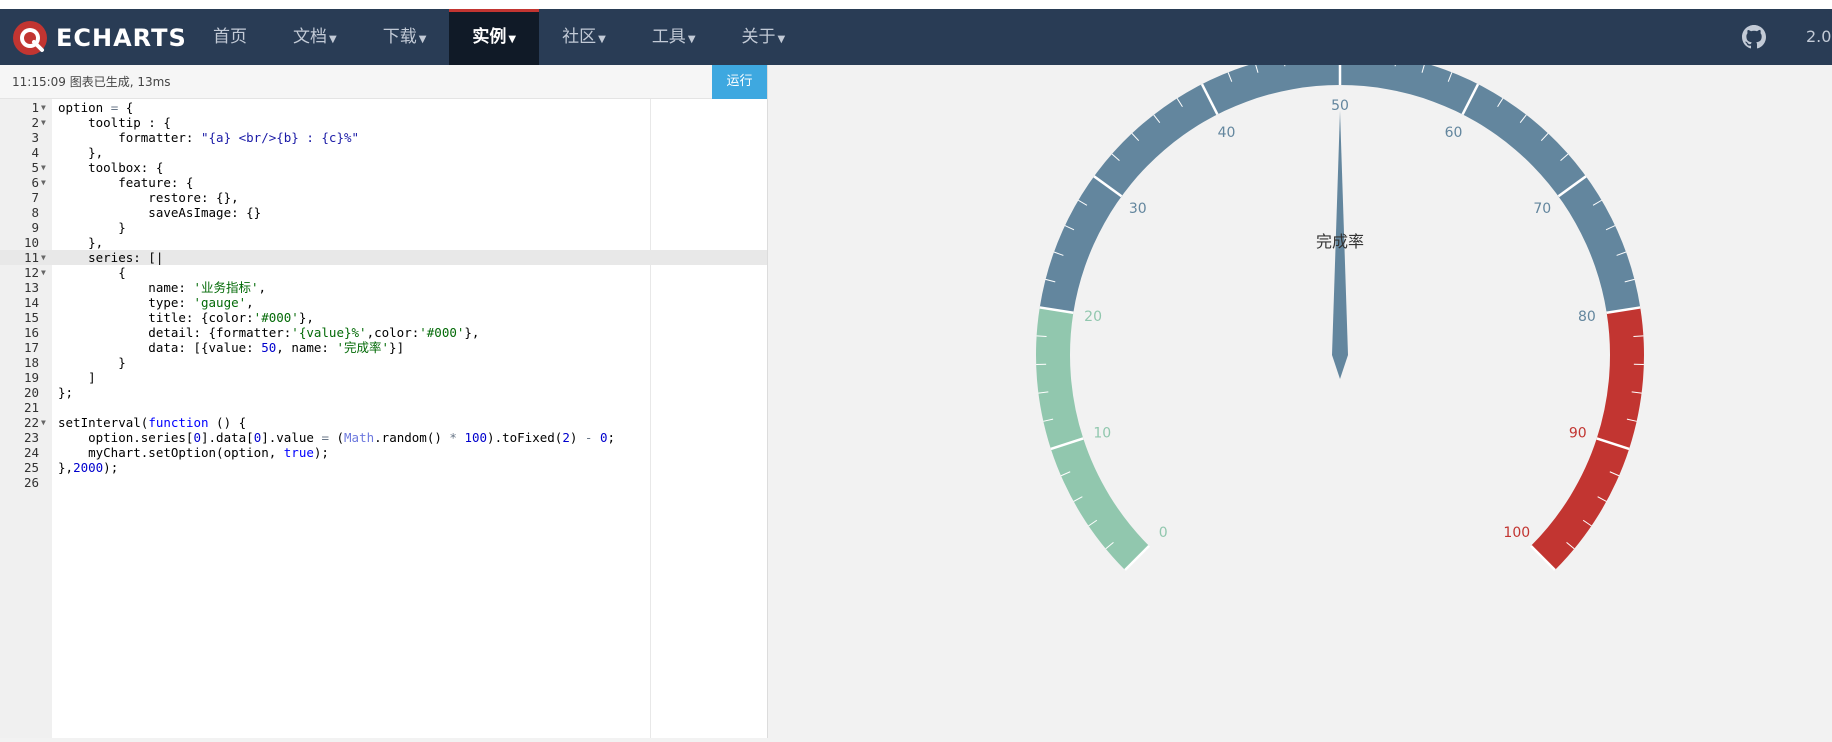 The image size is (1832, 742). I want to click on line-number: 19, so click(19, 377).